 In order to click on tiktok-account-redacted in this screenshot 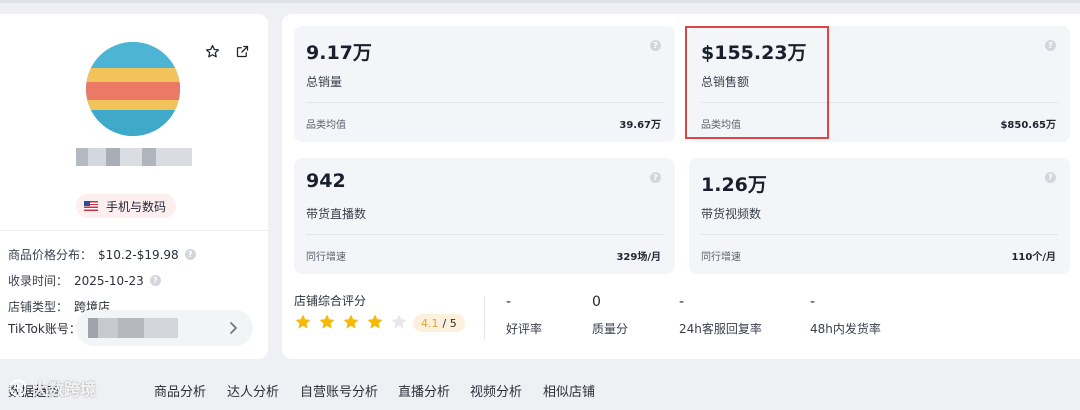, I will do `click(133, 328)`.